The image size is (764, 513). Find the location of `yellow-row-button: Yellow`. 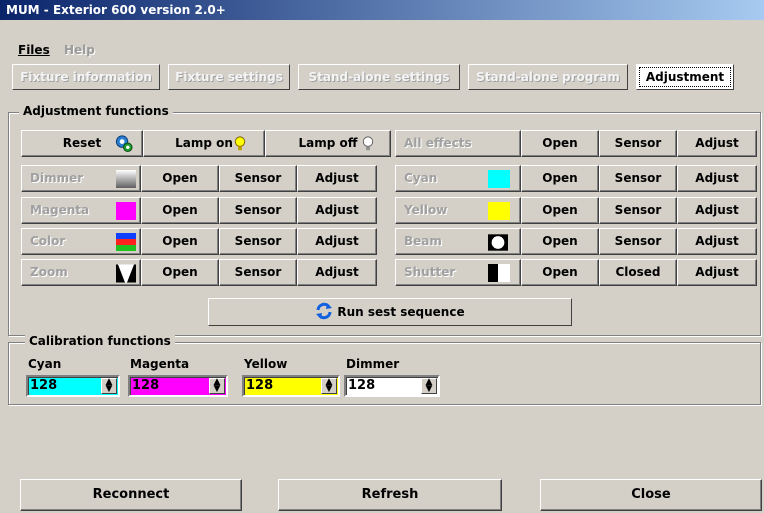

yellow-row-button: Yellow is located at coordinates (458, 210).